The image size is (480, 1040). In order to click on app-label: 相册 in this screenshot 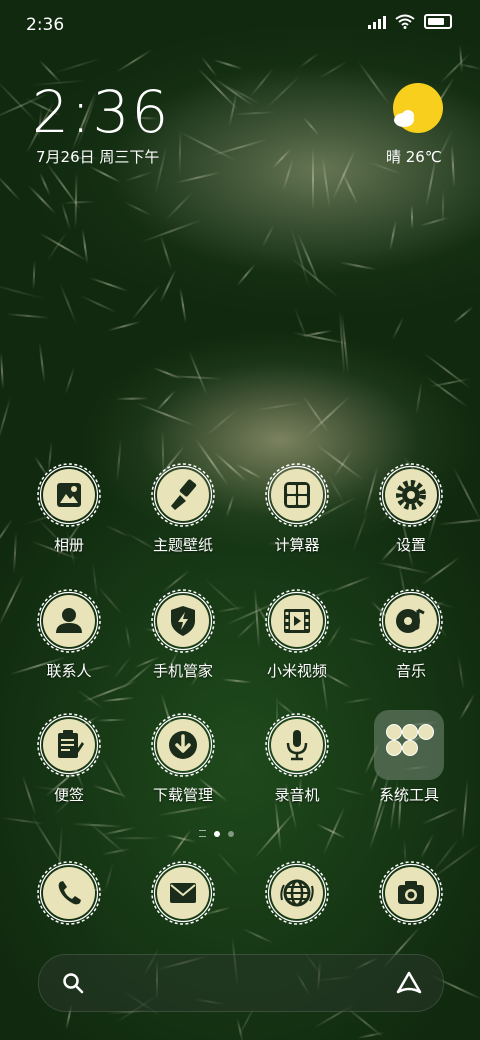, I will do `click(68, 545)`.